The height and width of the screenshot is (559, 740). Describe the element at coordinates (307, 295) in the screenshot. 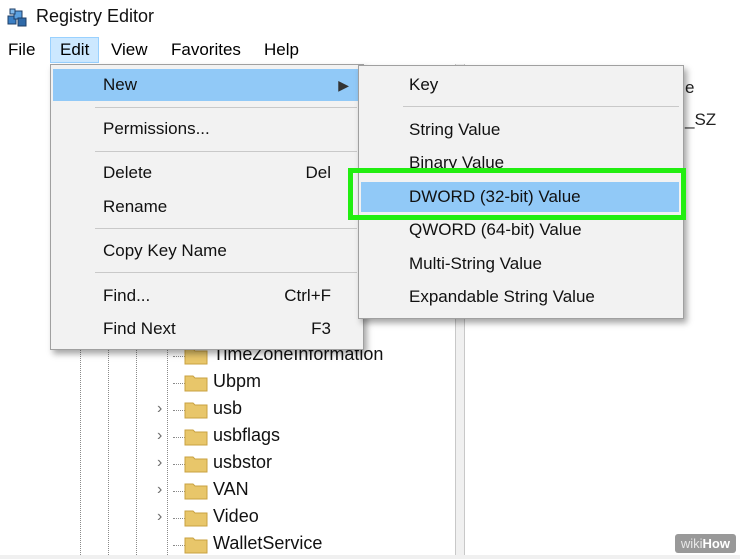

I see `menu-item-shortcut: Ctrl+F` at that location.